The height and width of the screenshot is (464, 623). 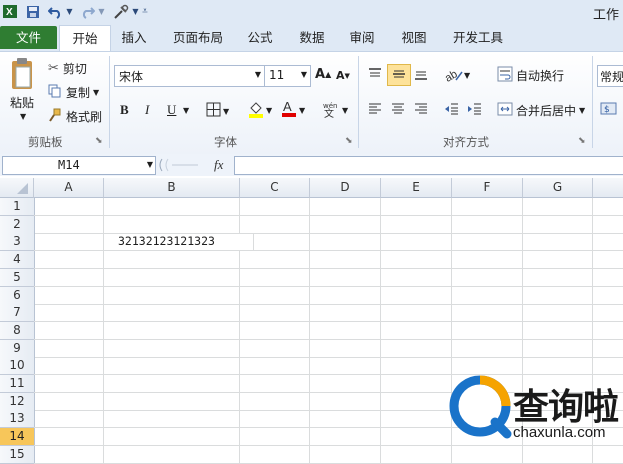 I want to click on borders-button: ▼, so click(x=217, y=111).